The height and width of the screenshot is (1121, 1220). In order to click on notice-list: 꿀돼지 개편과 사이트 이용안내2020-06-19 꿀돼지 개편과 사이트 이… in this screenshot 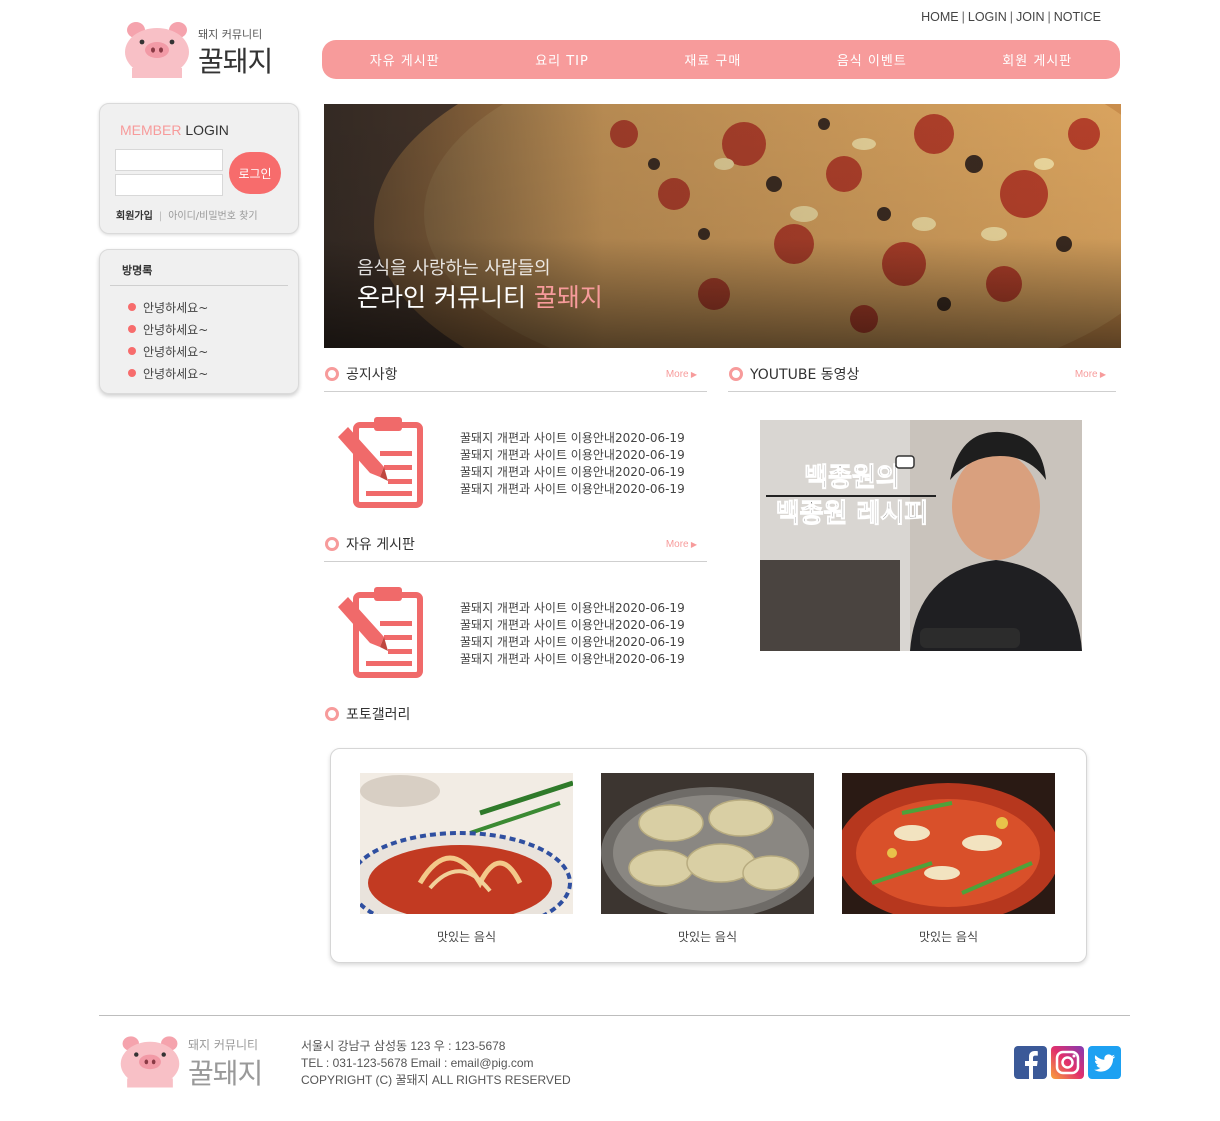, I will do `click(572, 464)`.